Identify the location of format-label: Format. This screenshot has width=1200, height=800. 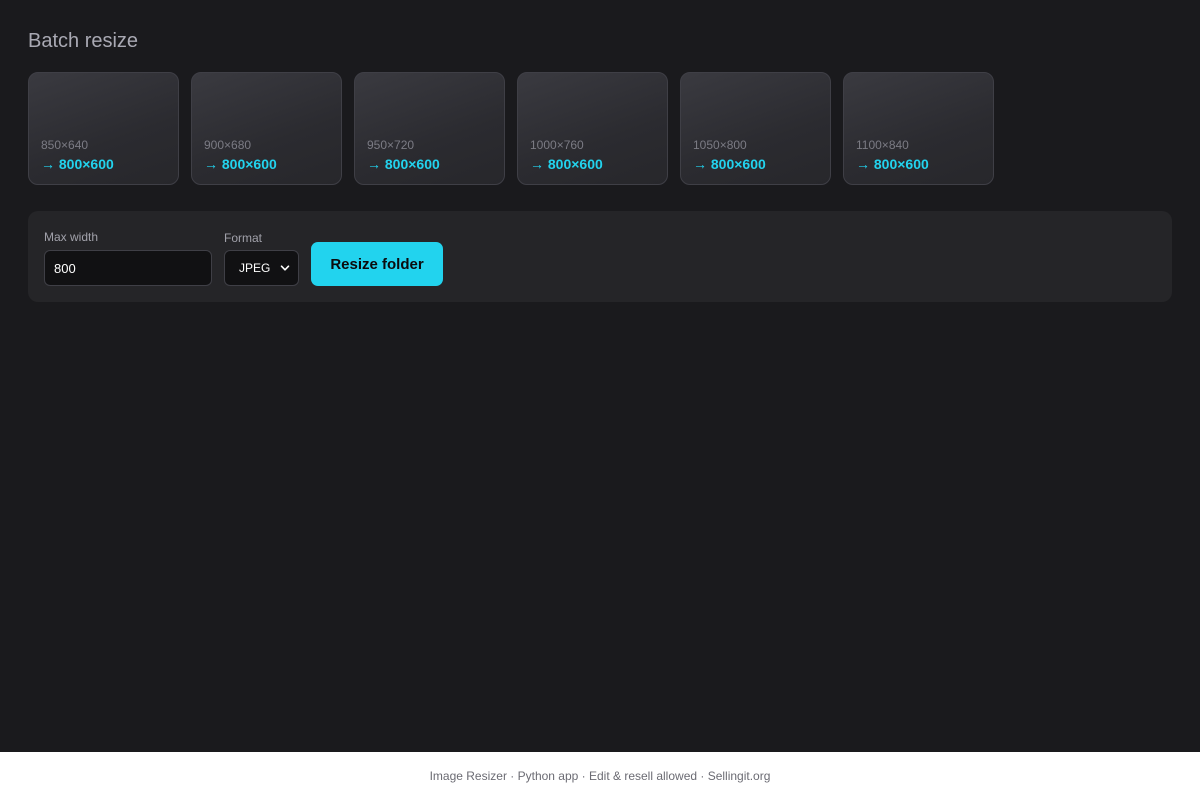
(243, 238).